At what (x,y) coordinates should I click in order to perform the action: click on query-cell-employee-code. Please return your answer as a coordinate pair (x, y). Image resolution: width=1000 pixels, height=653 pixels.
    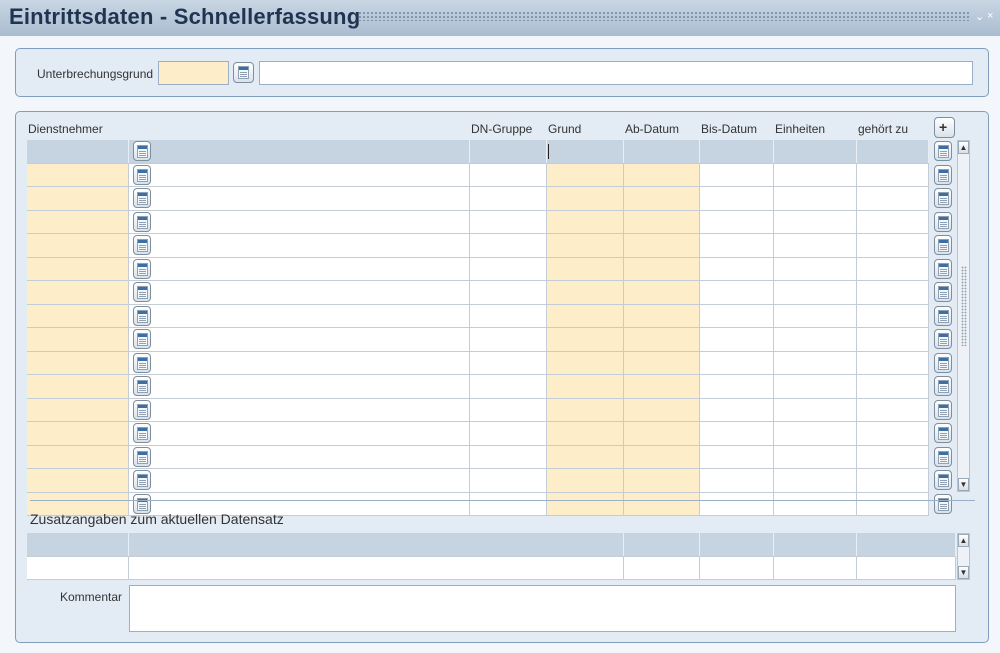
    Looking at the image, I should click on (78, 151).